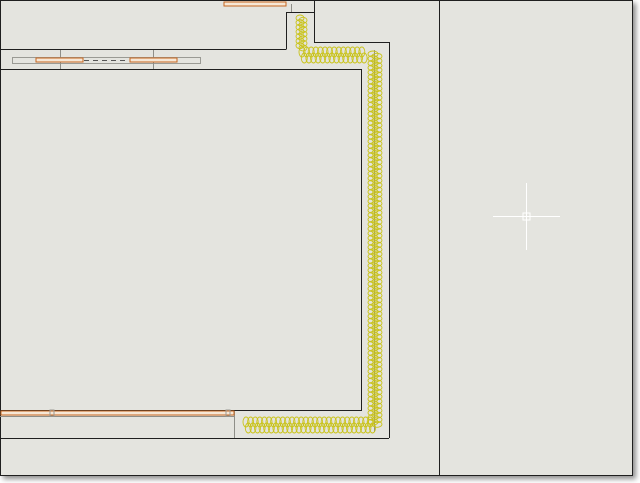 The height and width of the screenshot is (483, 640). Describe the element at coordinates (333, 55) in the screenshot. I see `insulation-top` at that location.